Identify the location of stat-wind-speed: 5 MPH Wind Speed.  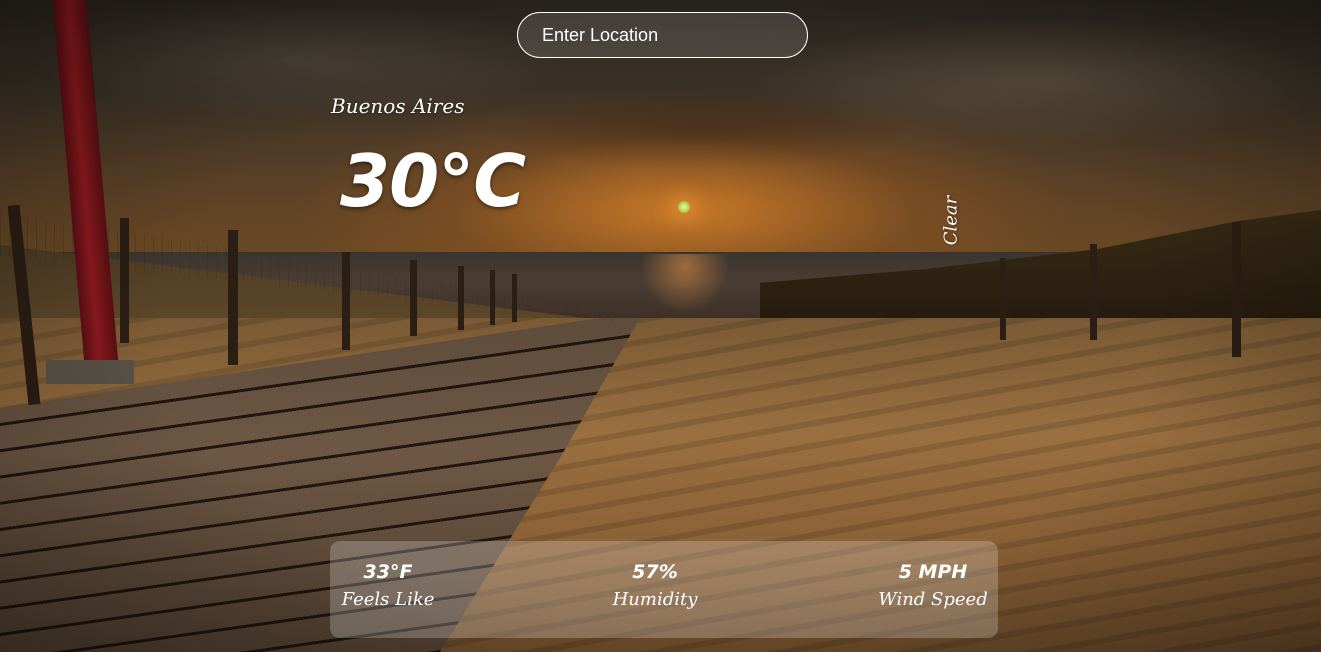
(933, 586).